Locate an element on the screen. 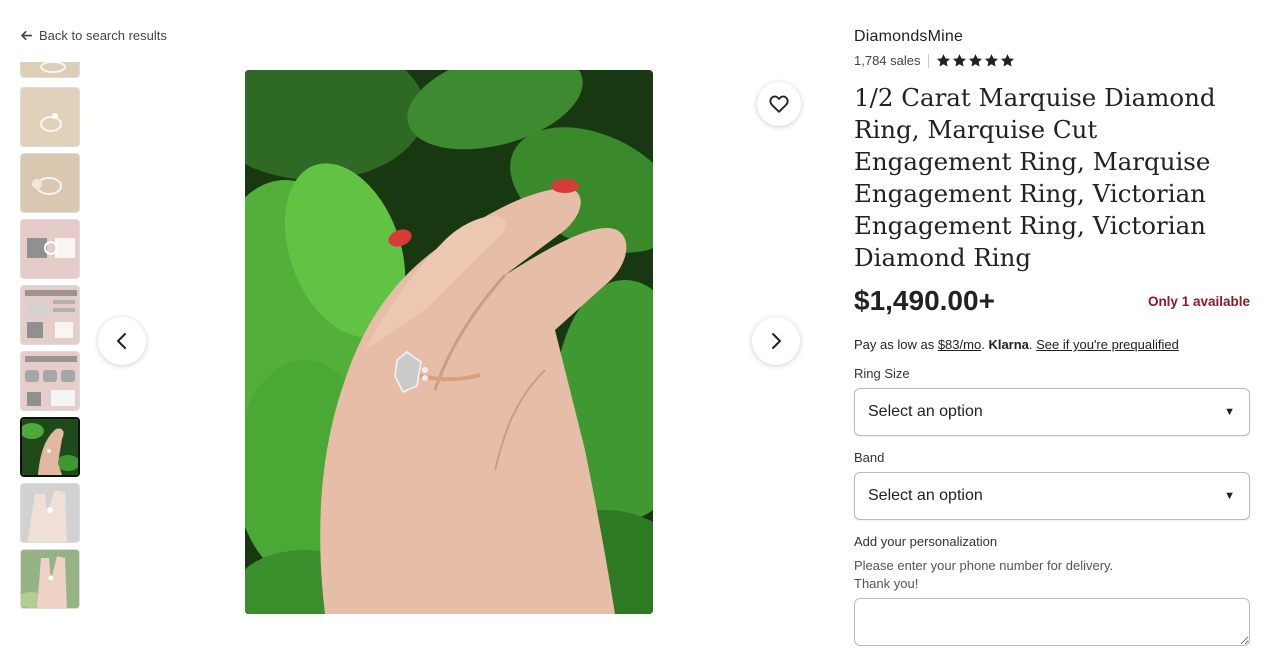  prequalify-link: See if you're prequalified is located at coordinates (1107, 344).